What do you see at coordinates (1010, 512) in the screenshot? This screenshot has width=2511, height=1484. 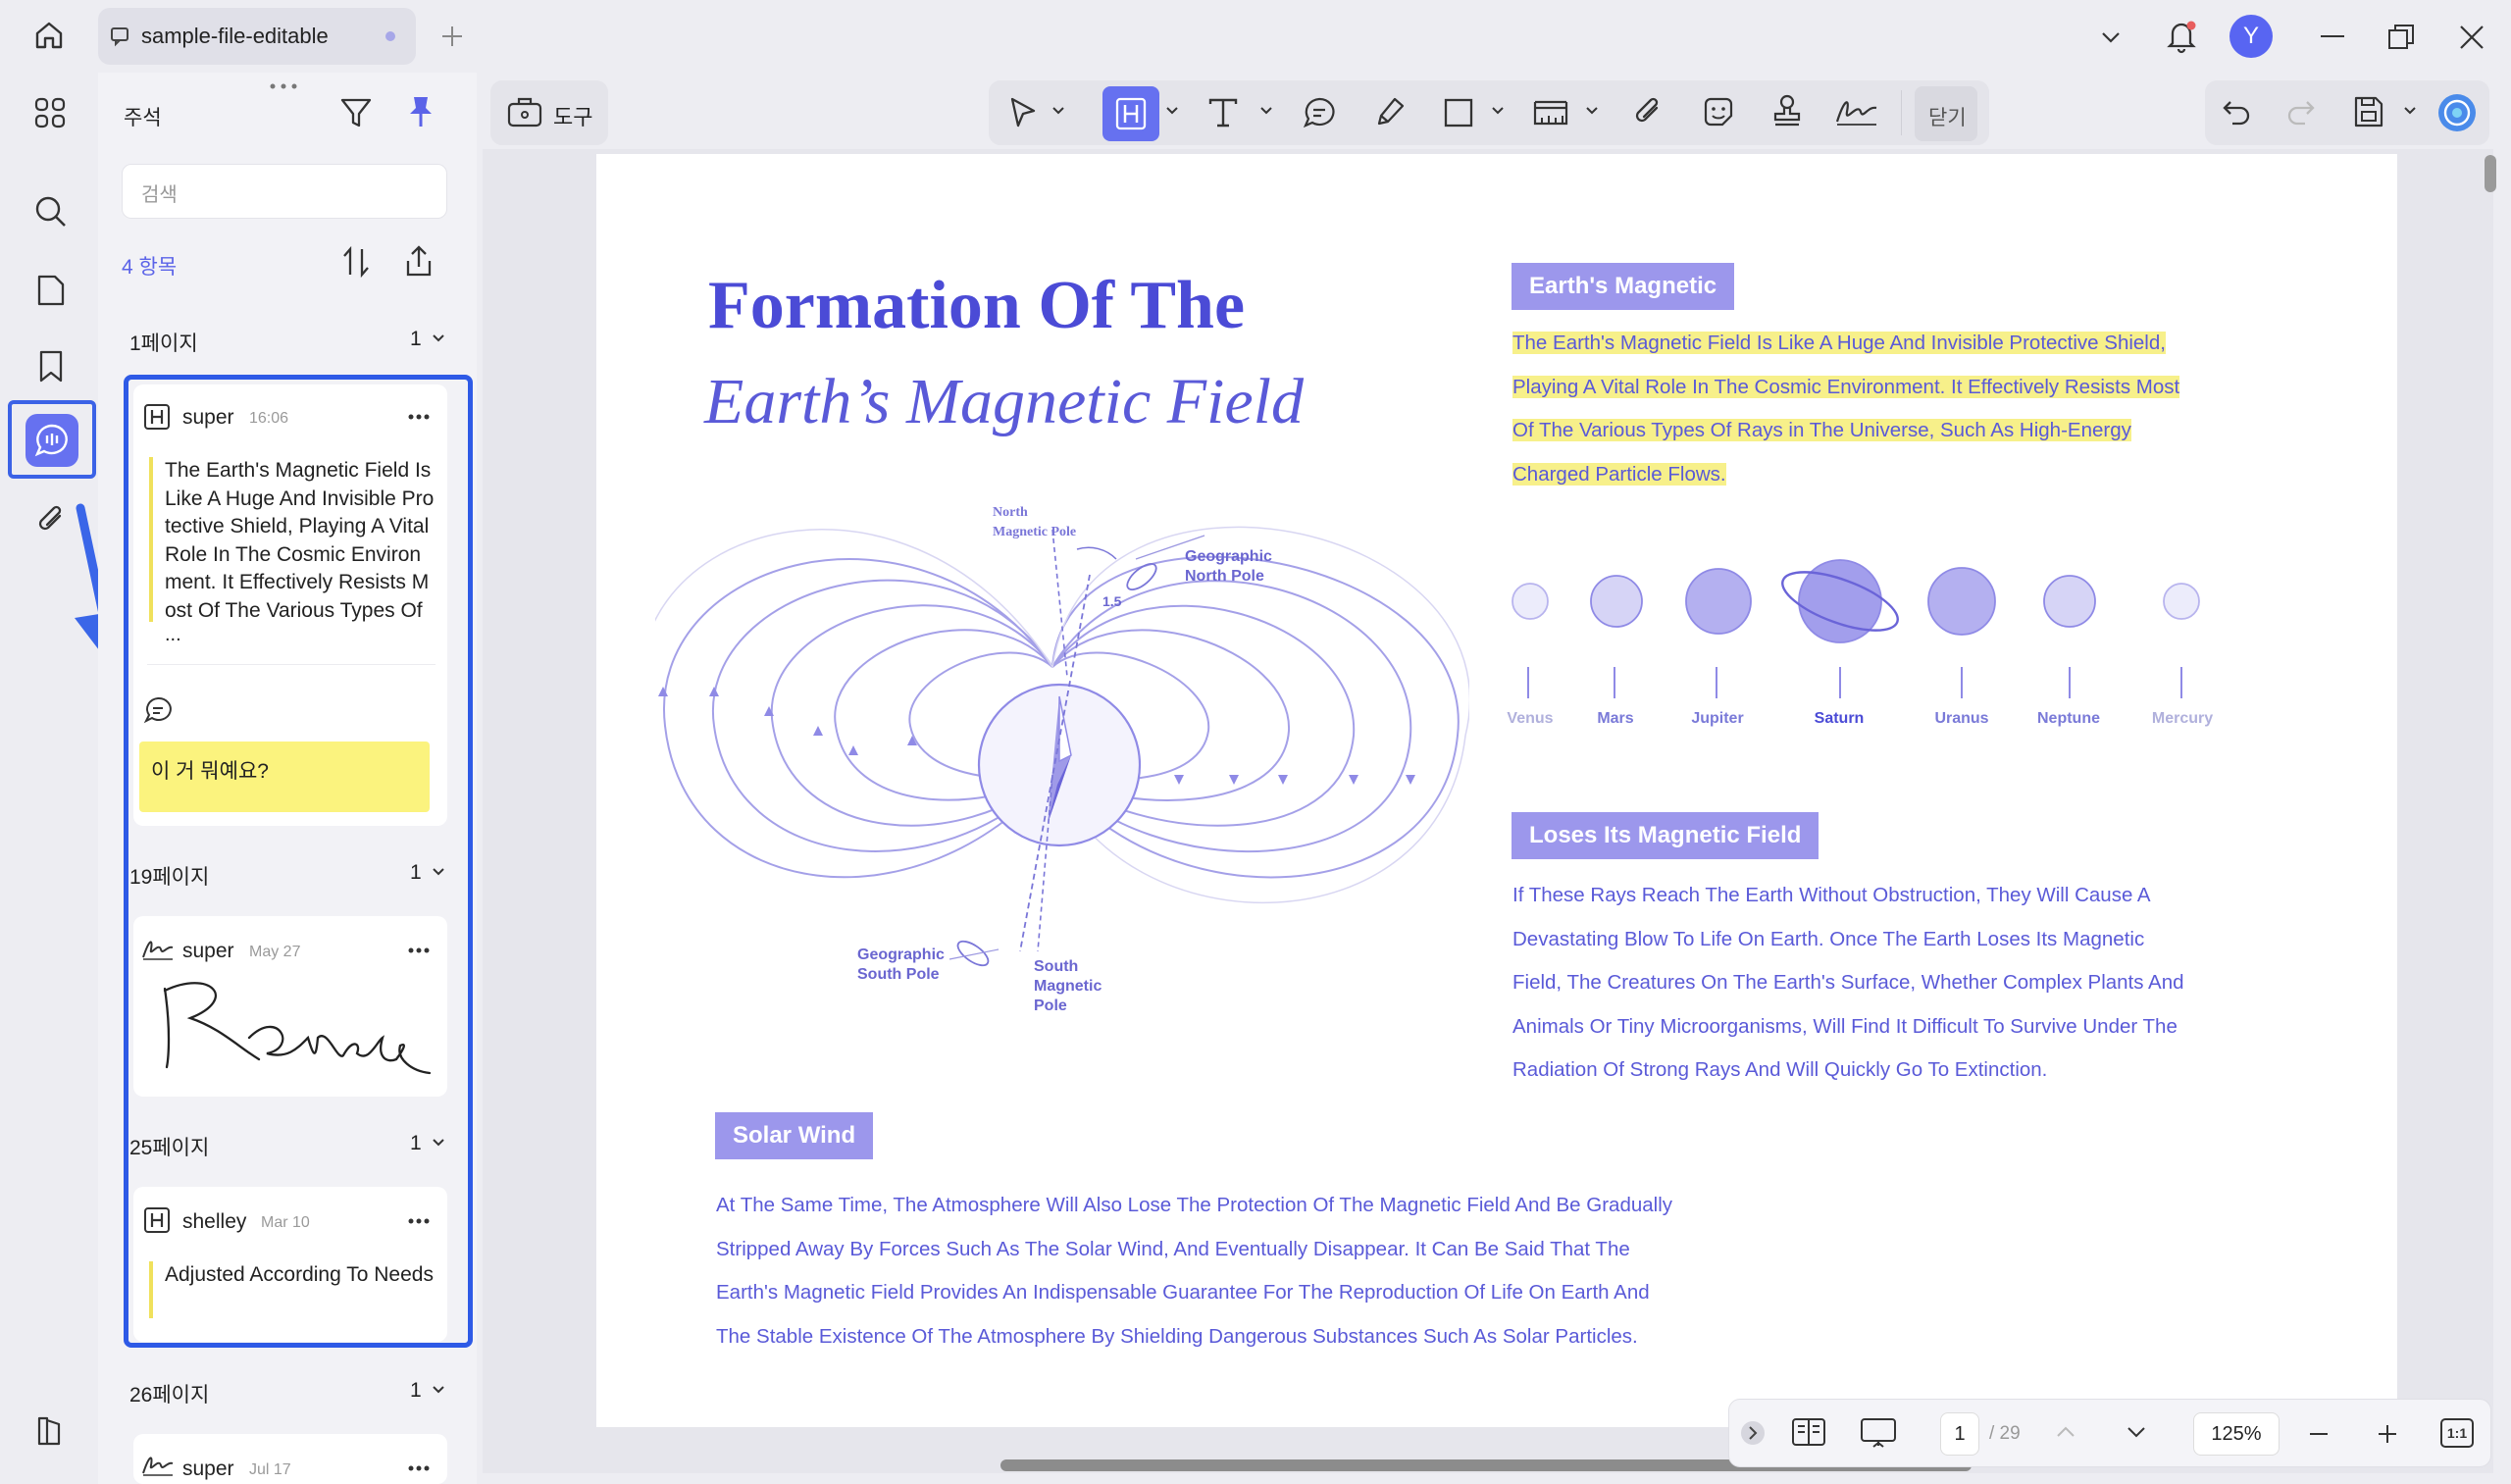 I see `north-magnetic-label-1: North` at bounding box center [1010, 512].